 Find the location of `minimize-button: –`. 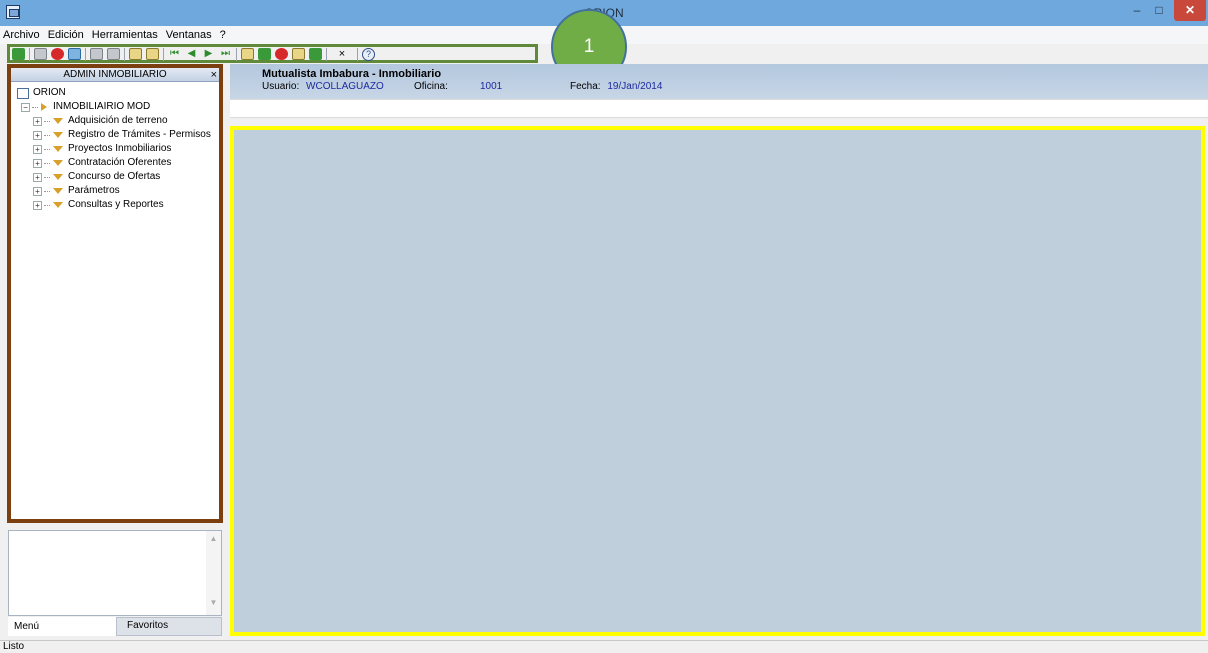

minimize-button: – is located at coordinates (1137, 10).